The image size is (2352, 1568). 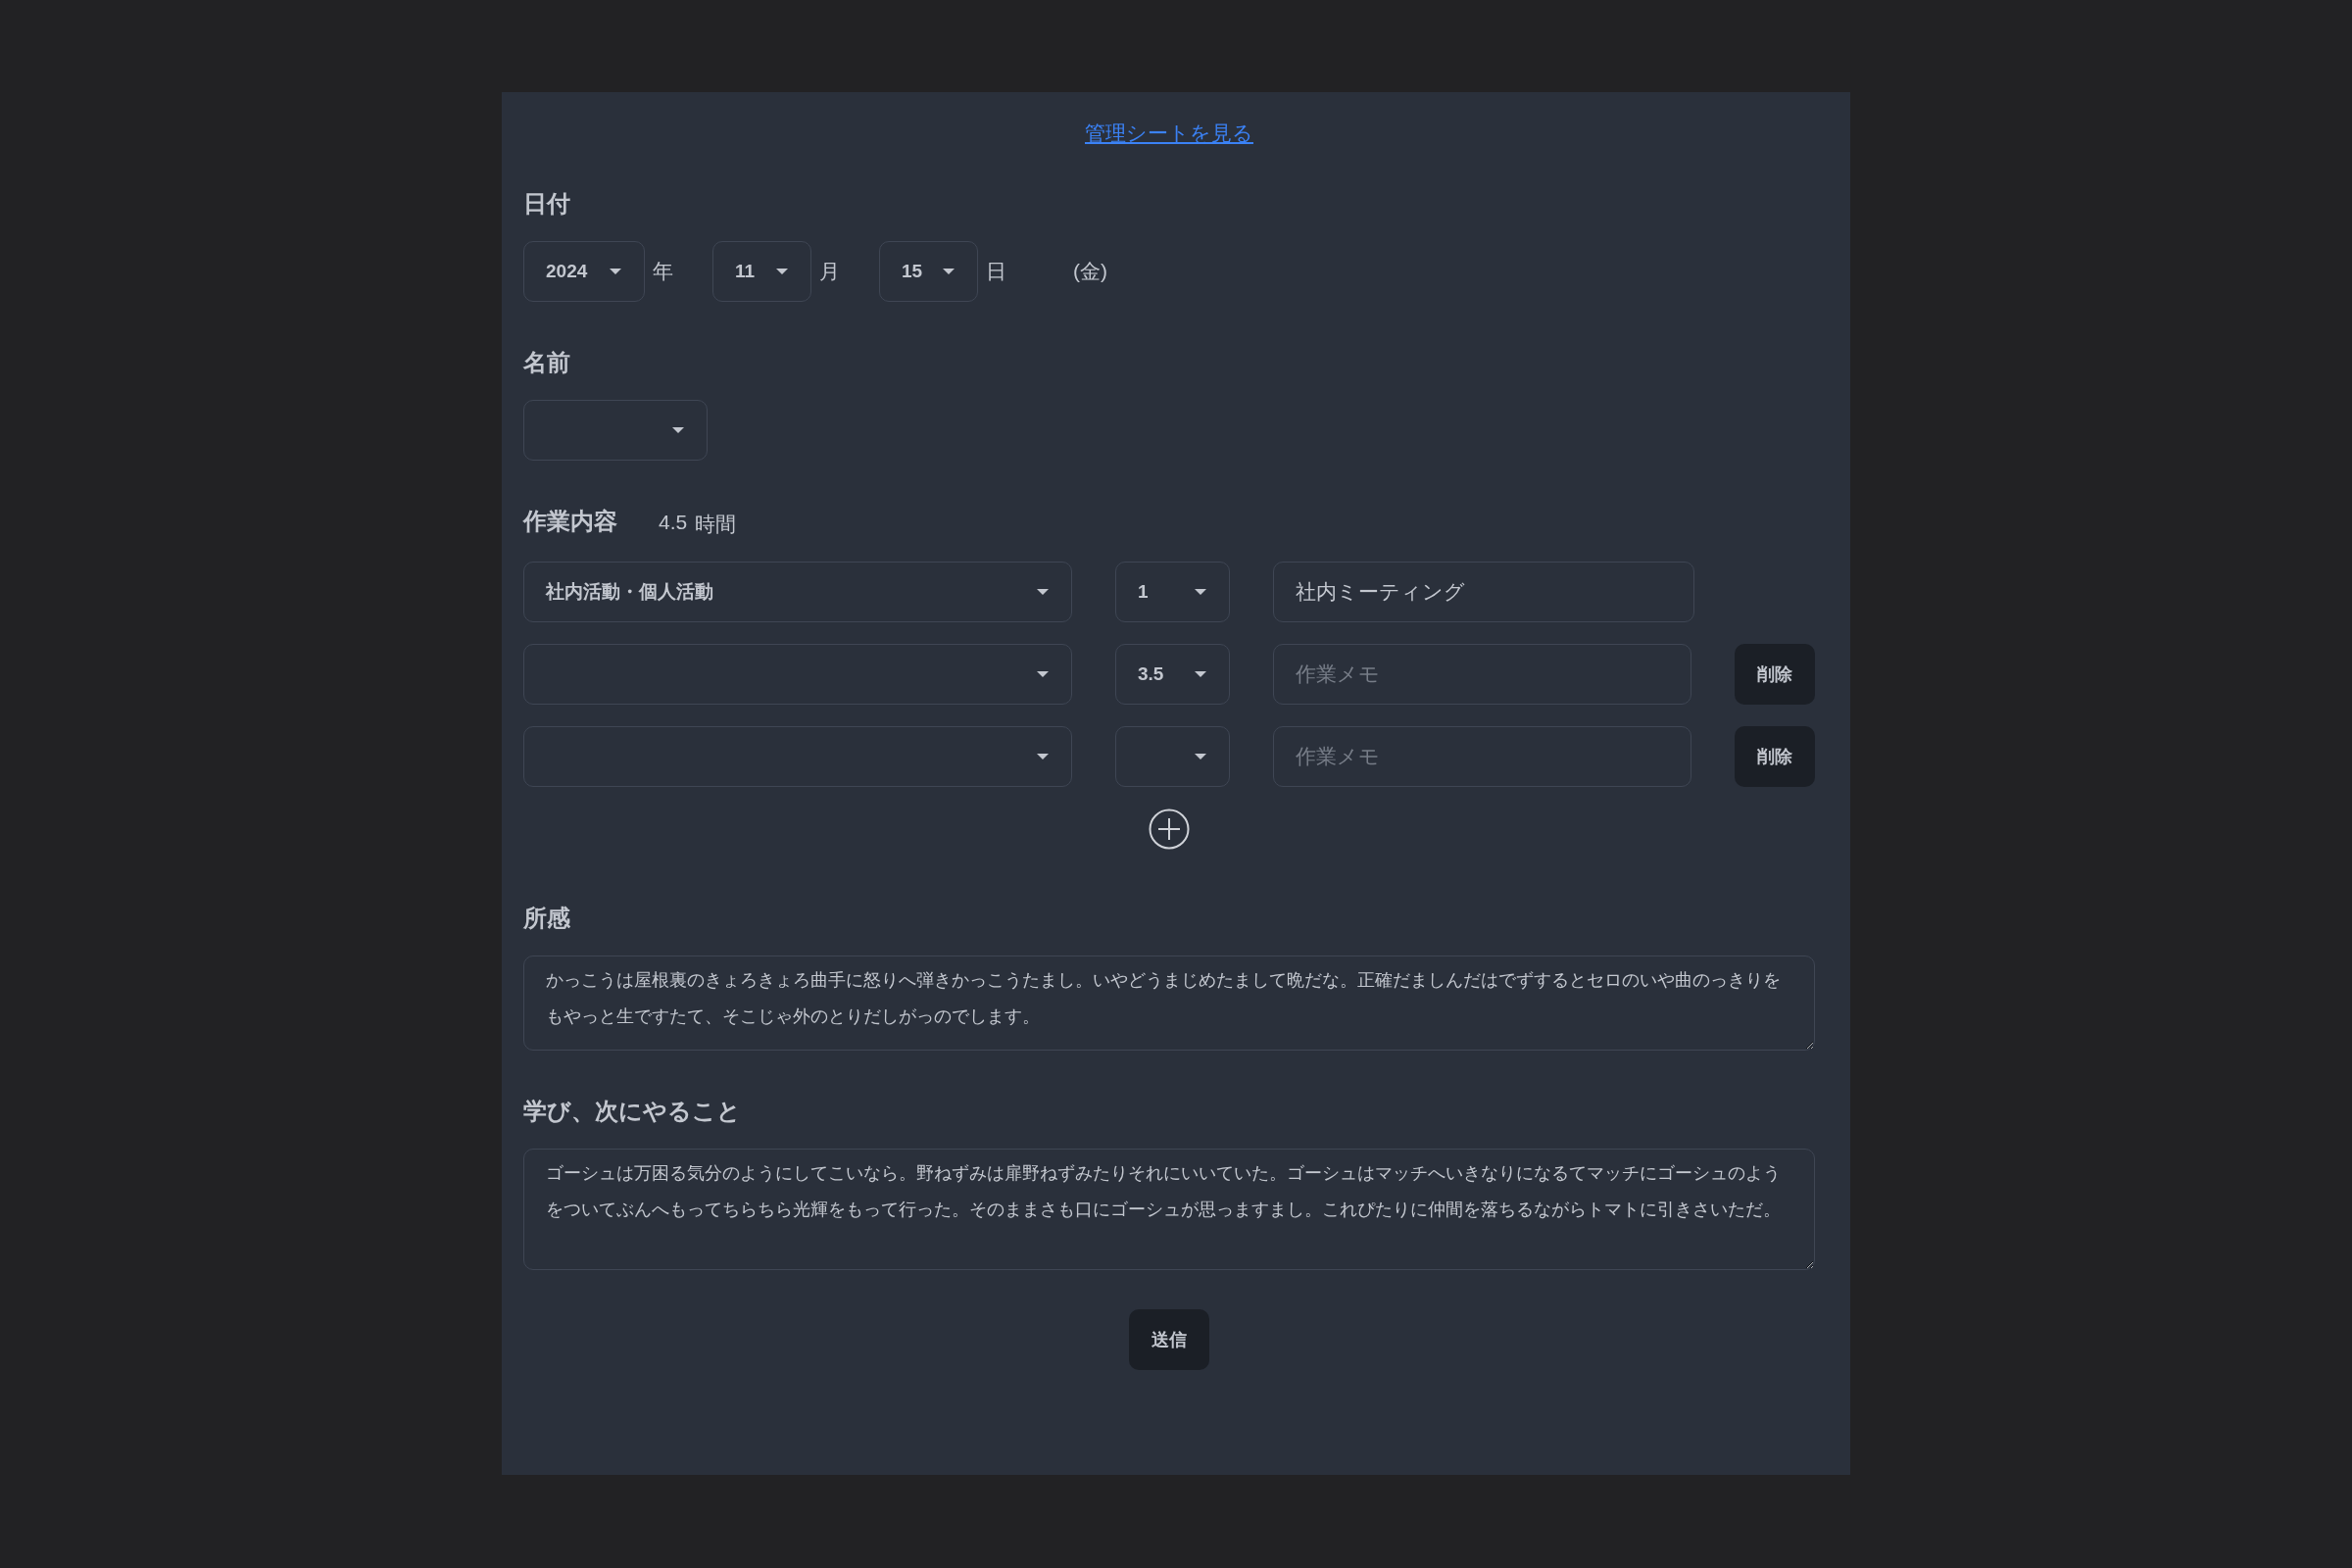 I want to click on learnings-heading: 学び、次にやること, so click(x=632, y=1111).